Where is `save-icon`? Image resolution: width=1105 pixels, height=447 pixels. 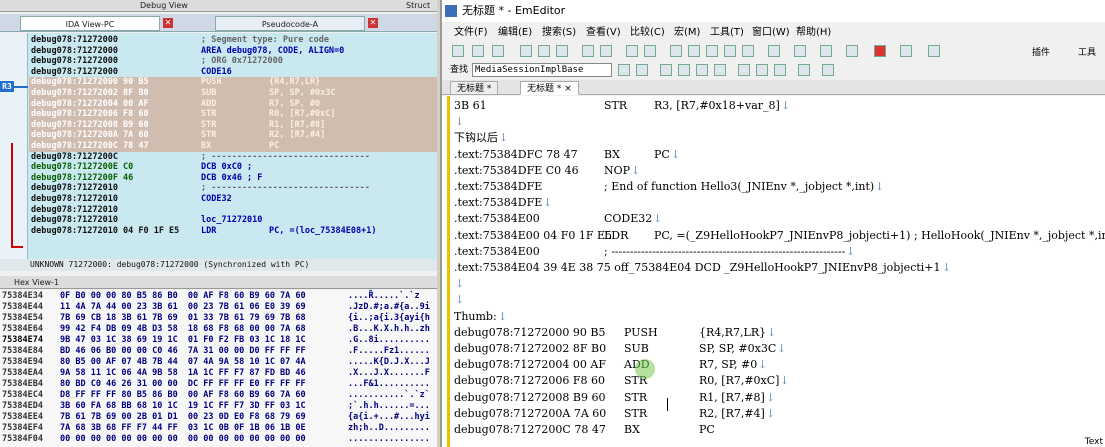 save-icon is located at coordinates (498, 51).